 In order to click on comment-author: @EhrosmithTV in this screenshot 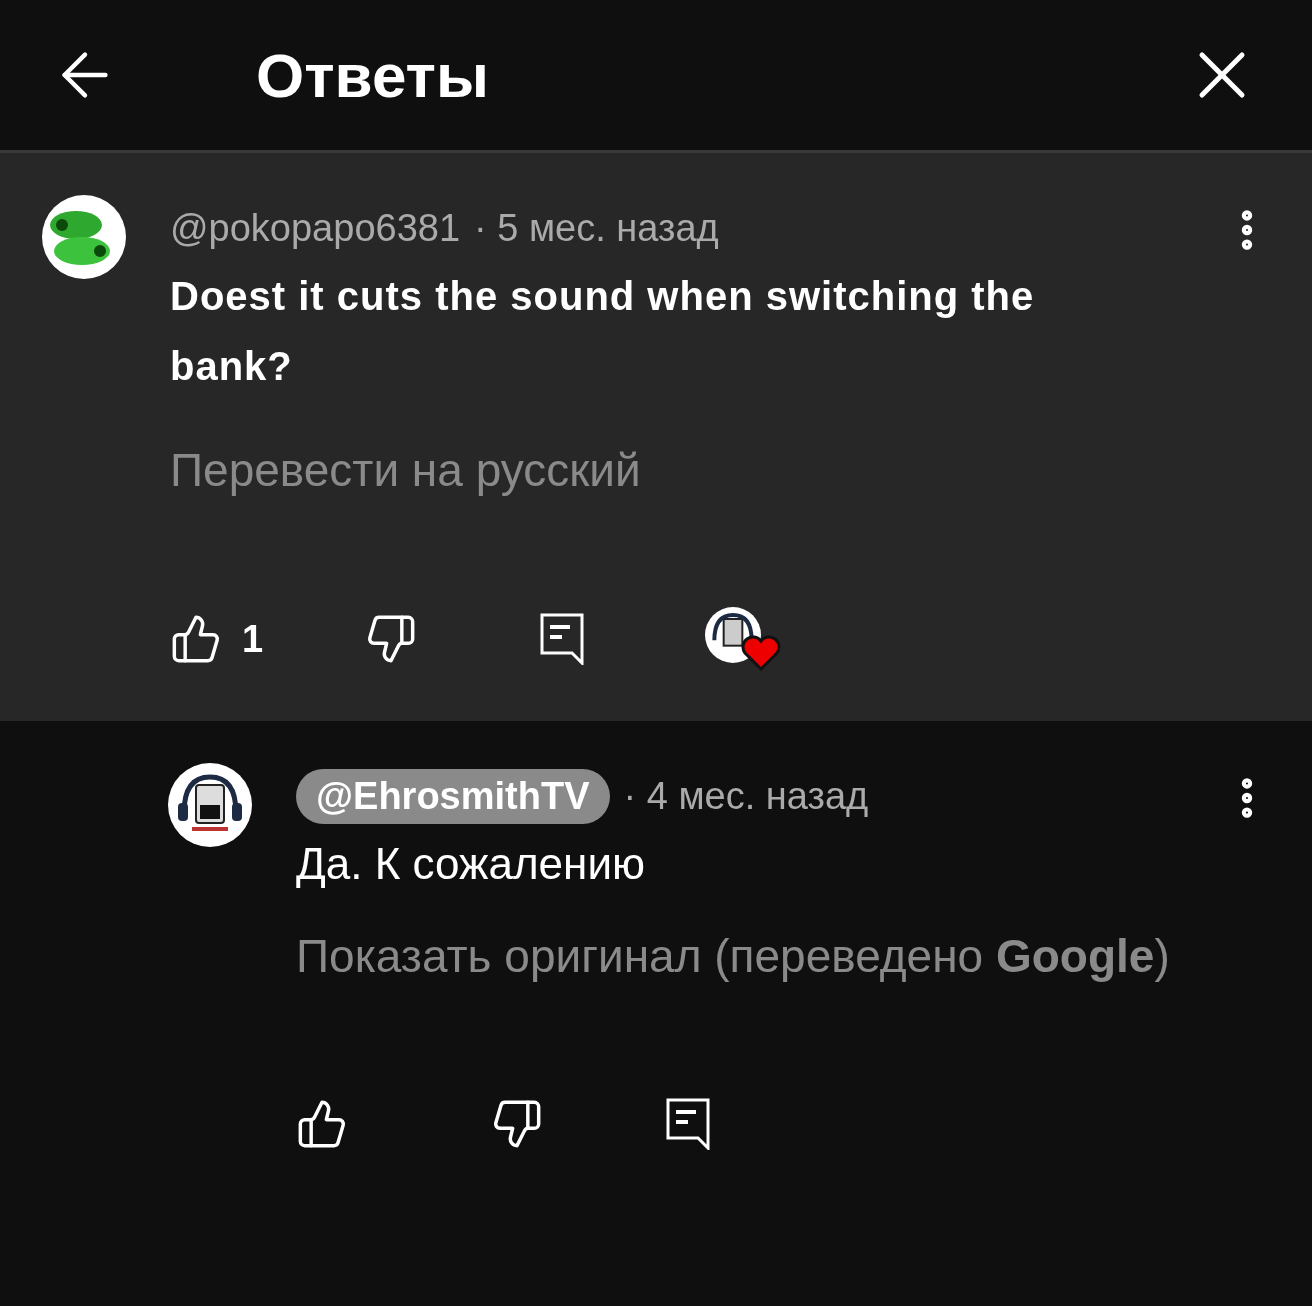, I will do `click(453, 796)`.